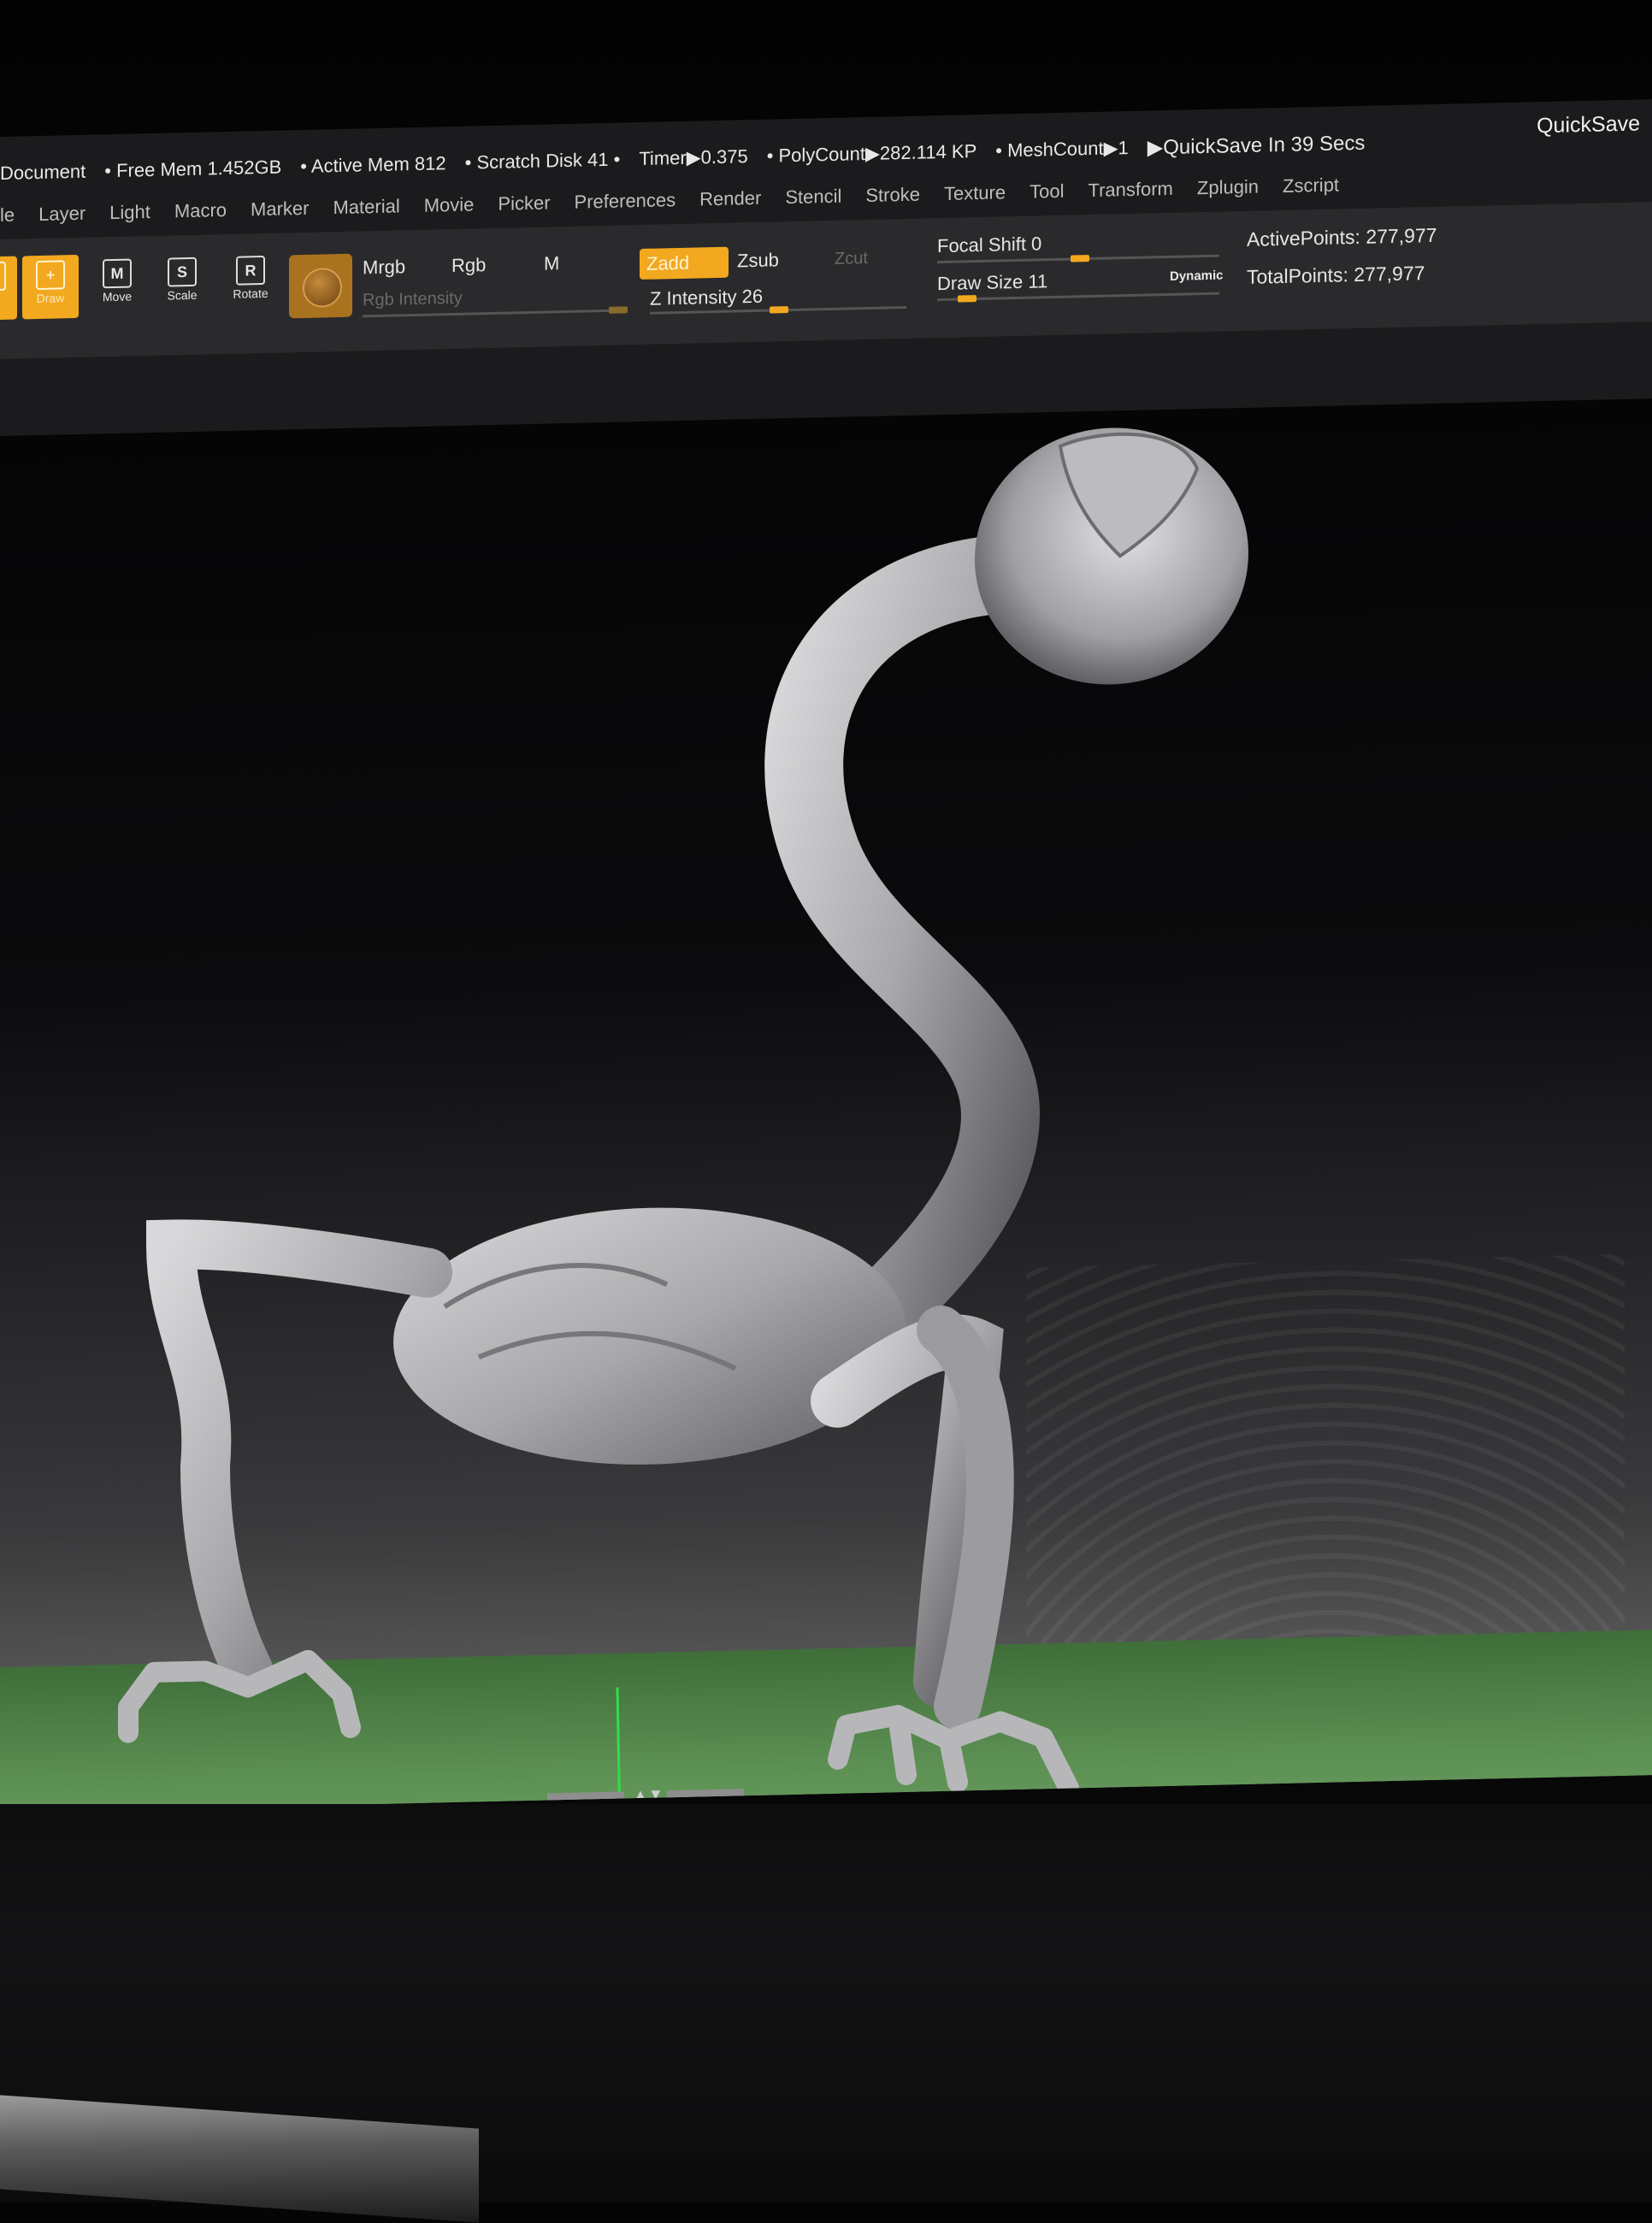  Describe the element at coordinates (1111, 556) in the screenshot. I see `creature-head` at that location.